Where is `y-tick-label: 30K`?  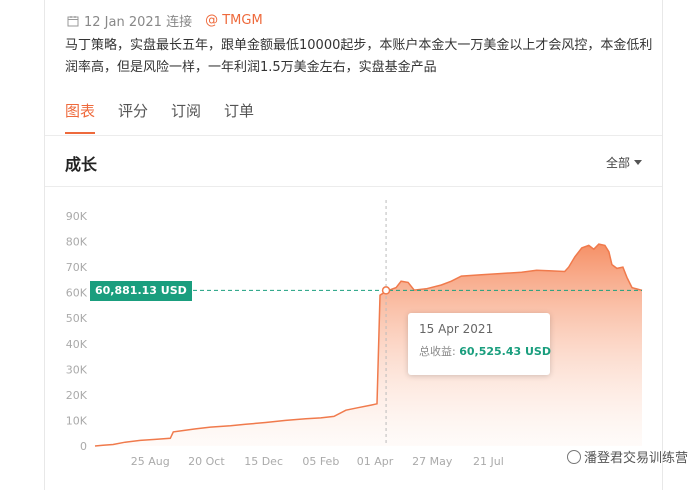 y-tick-label: 30K is located at coordinates (77, 369).